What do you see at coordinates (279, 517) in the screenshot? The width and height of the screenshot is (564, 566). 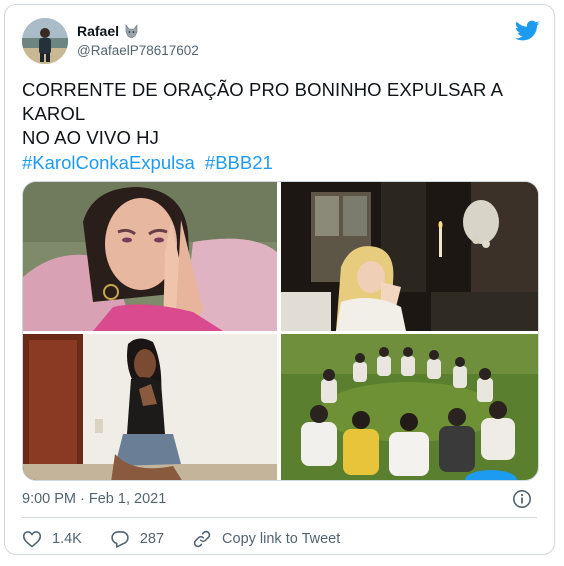 I see `divider` at bounding box center [279, 517].